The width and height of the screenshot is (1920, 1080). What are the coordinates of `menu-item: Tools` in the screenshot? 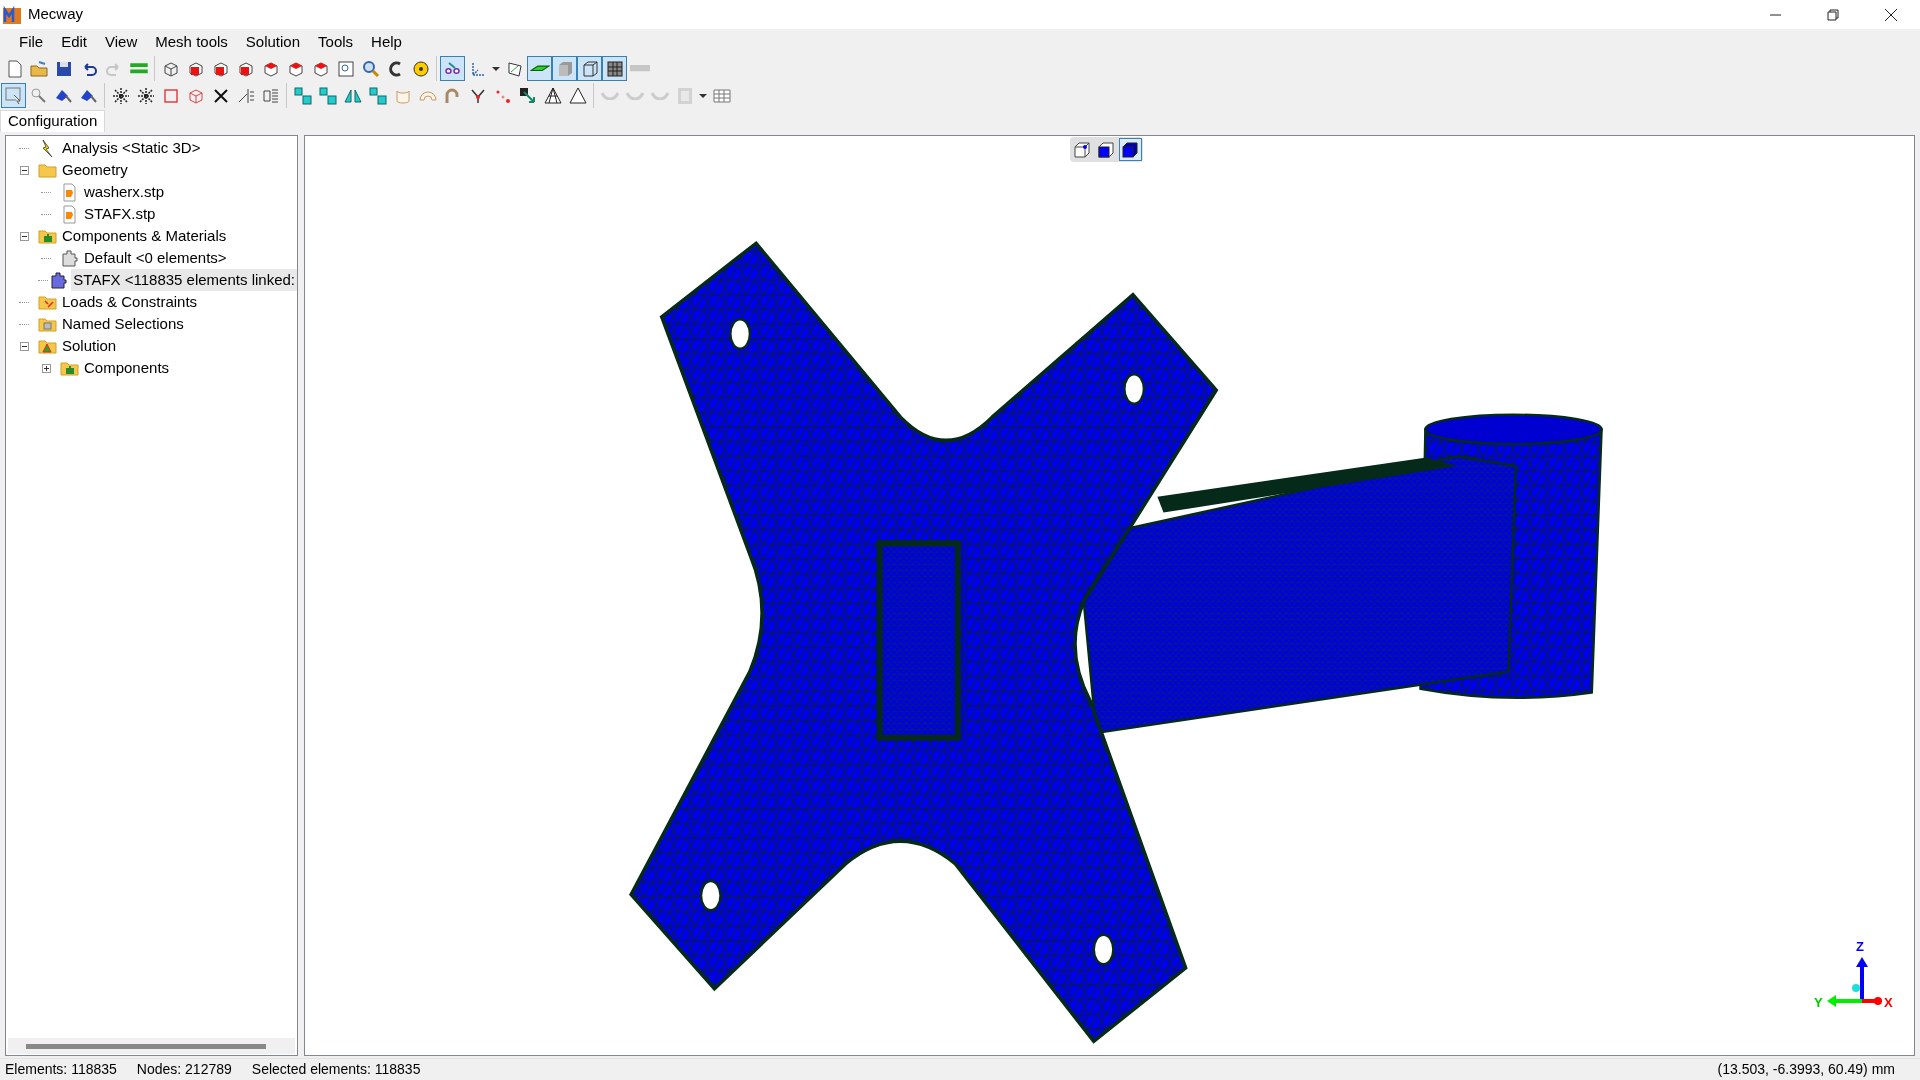 It's located at (336, 42).